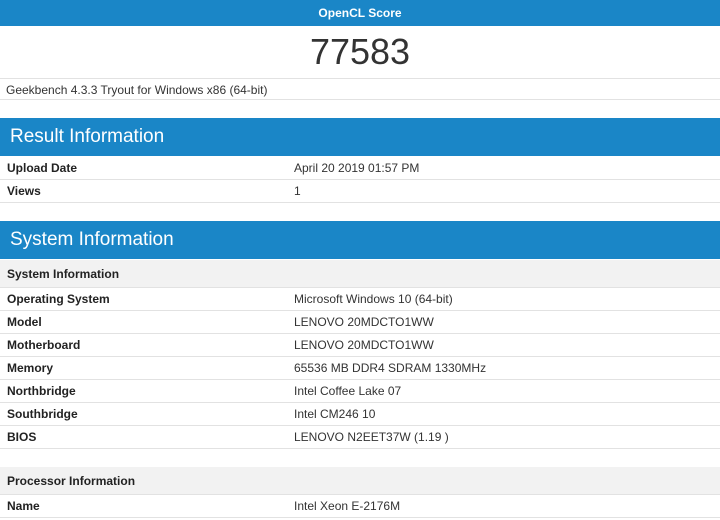 The image size is (720, 520). Describe the element at coordinates (22, 437) in the screenshot. I see `bios-label: BIOS` at that location.